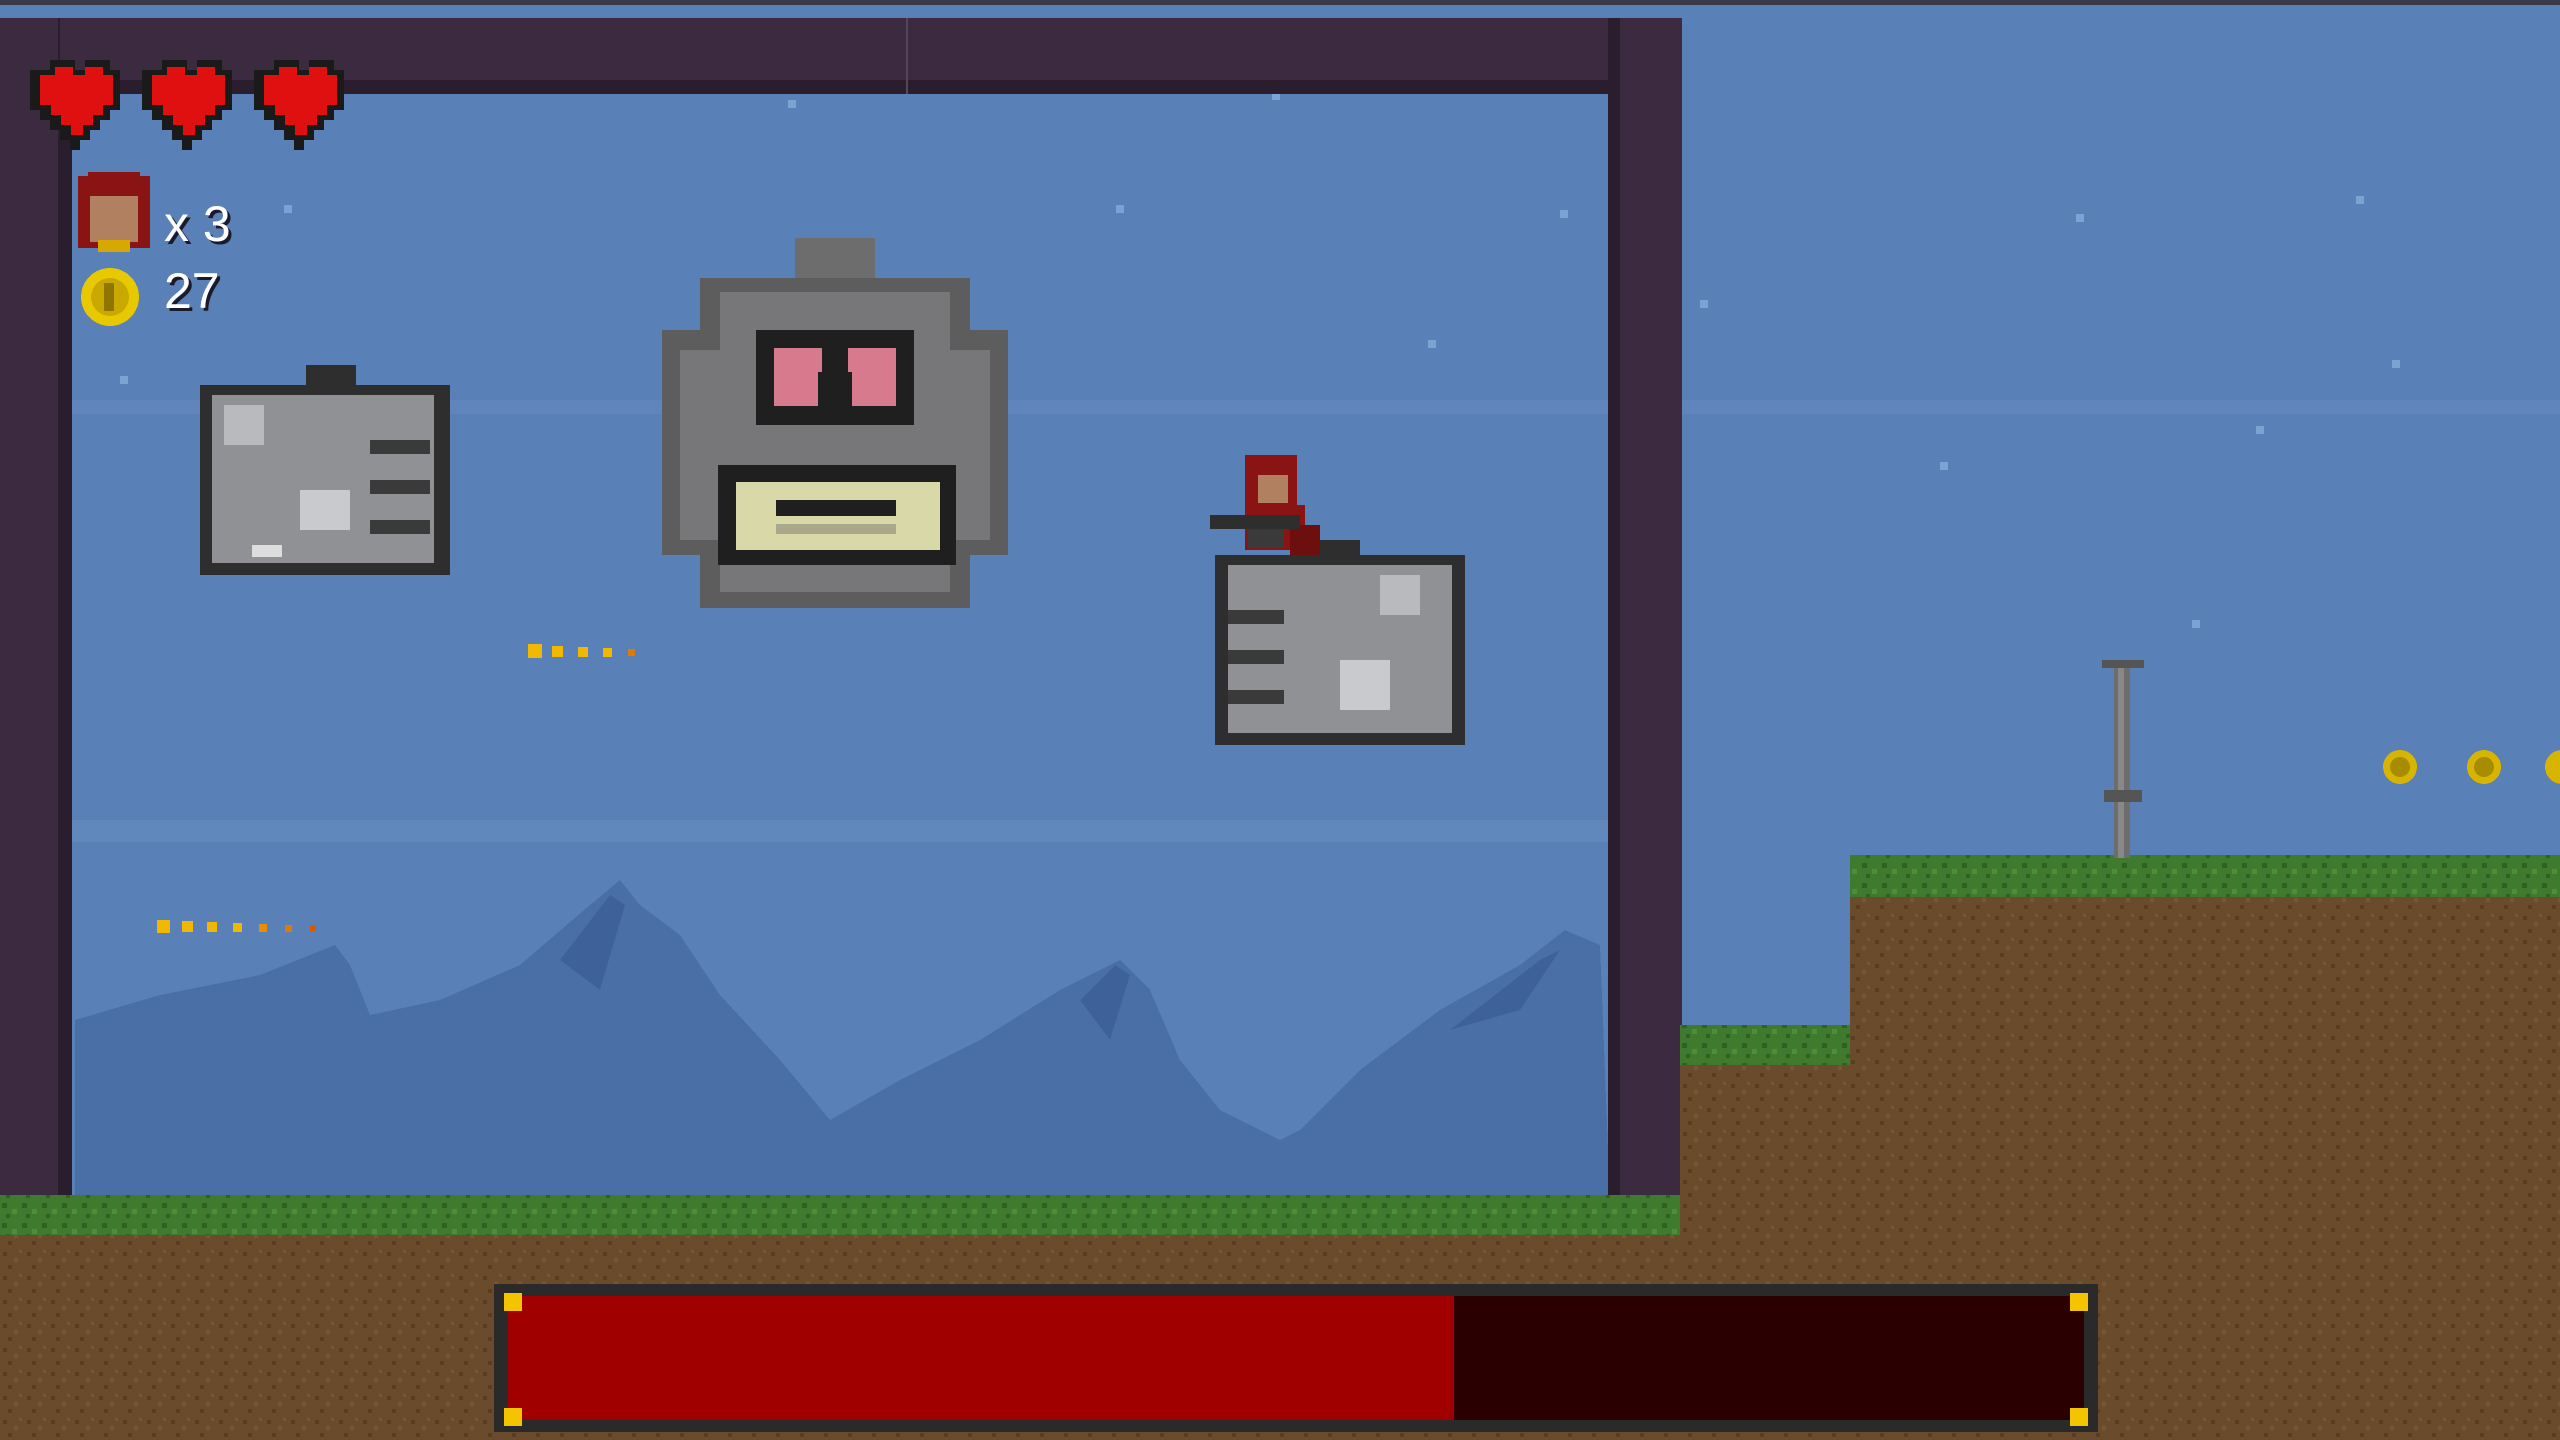 This screenshot has height=1440, width=2560. Describe the element at coordinates (192, 291) in the screenshot. I see `coin-count: 27` at that location.